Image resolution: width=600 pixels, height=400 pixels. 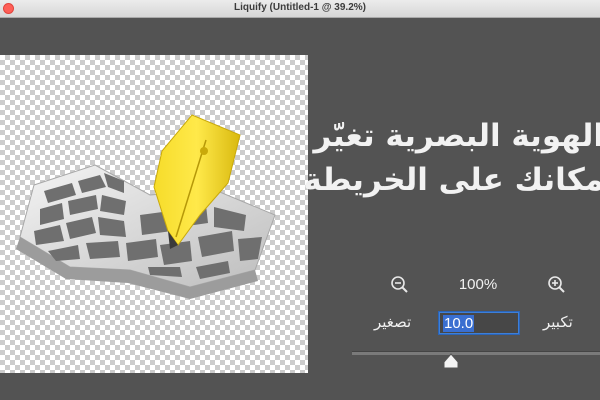 I want to click on zoom-slider-thumb, so click(x=451, y=362).